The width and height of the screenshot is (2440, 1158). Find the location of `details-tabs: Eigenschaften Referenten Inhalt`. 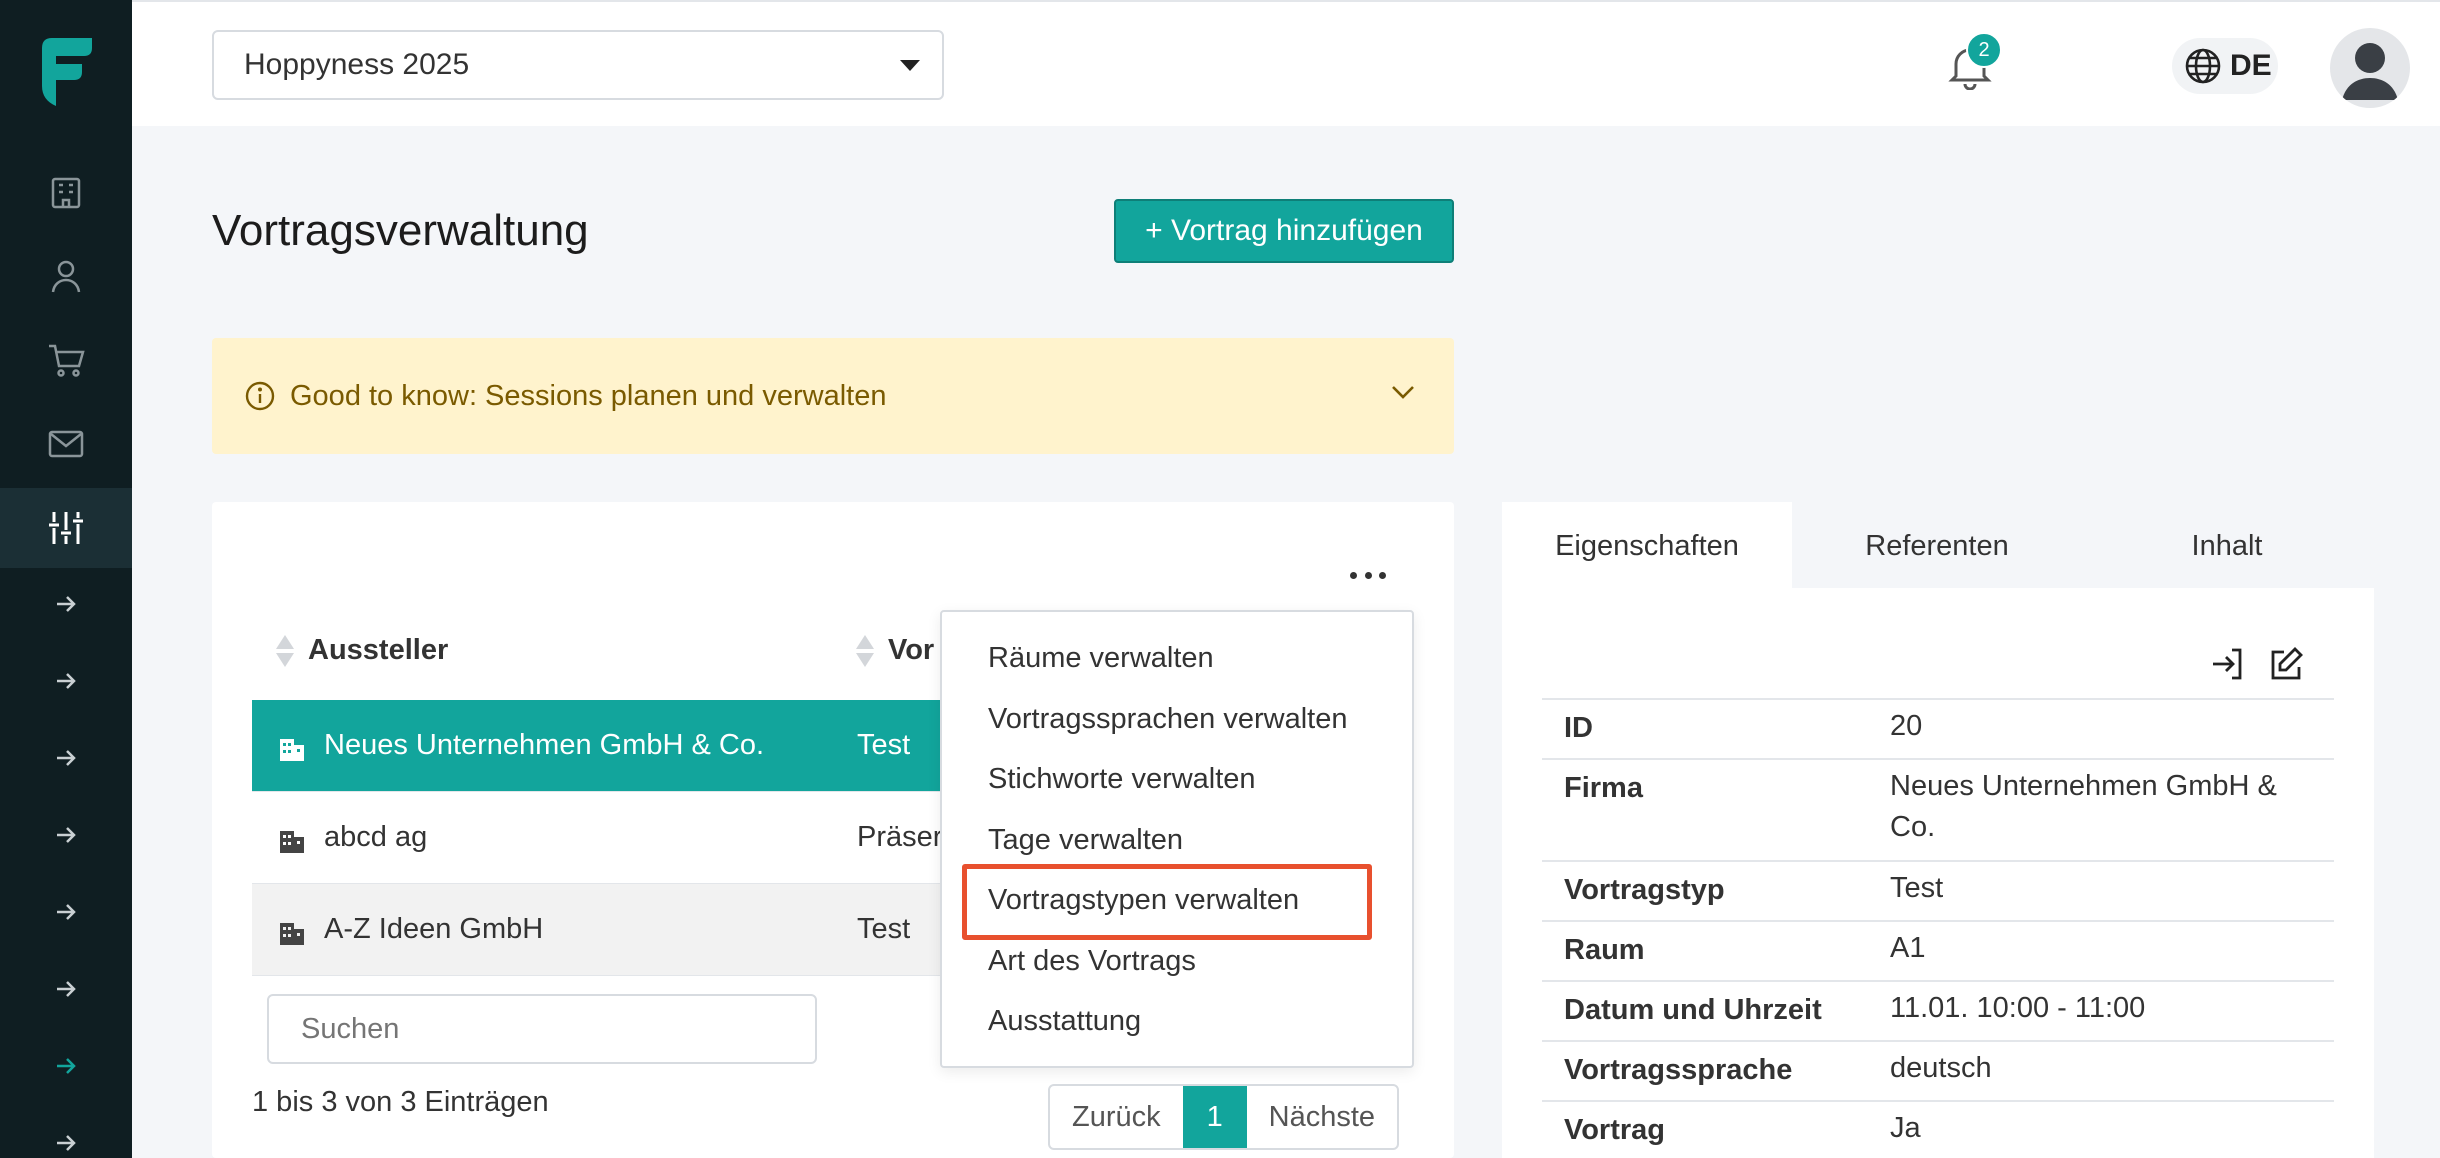

details-tabs: Eigenschaften Referenten Inhalt is located at coordinates (1938, 546).